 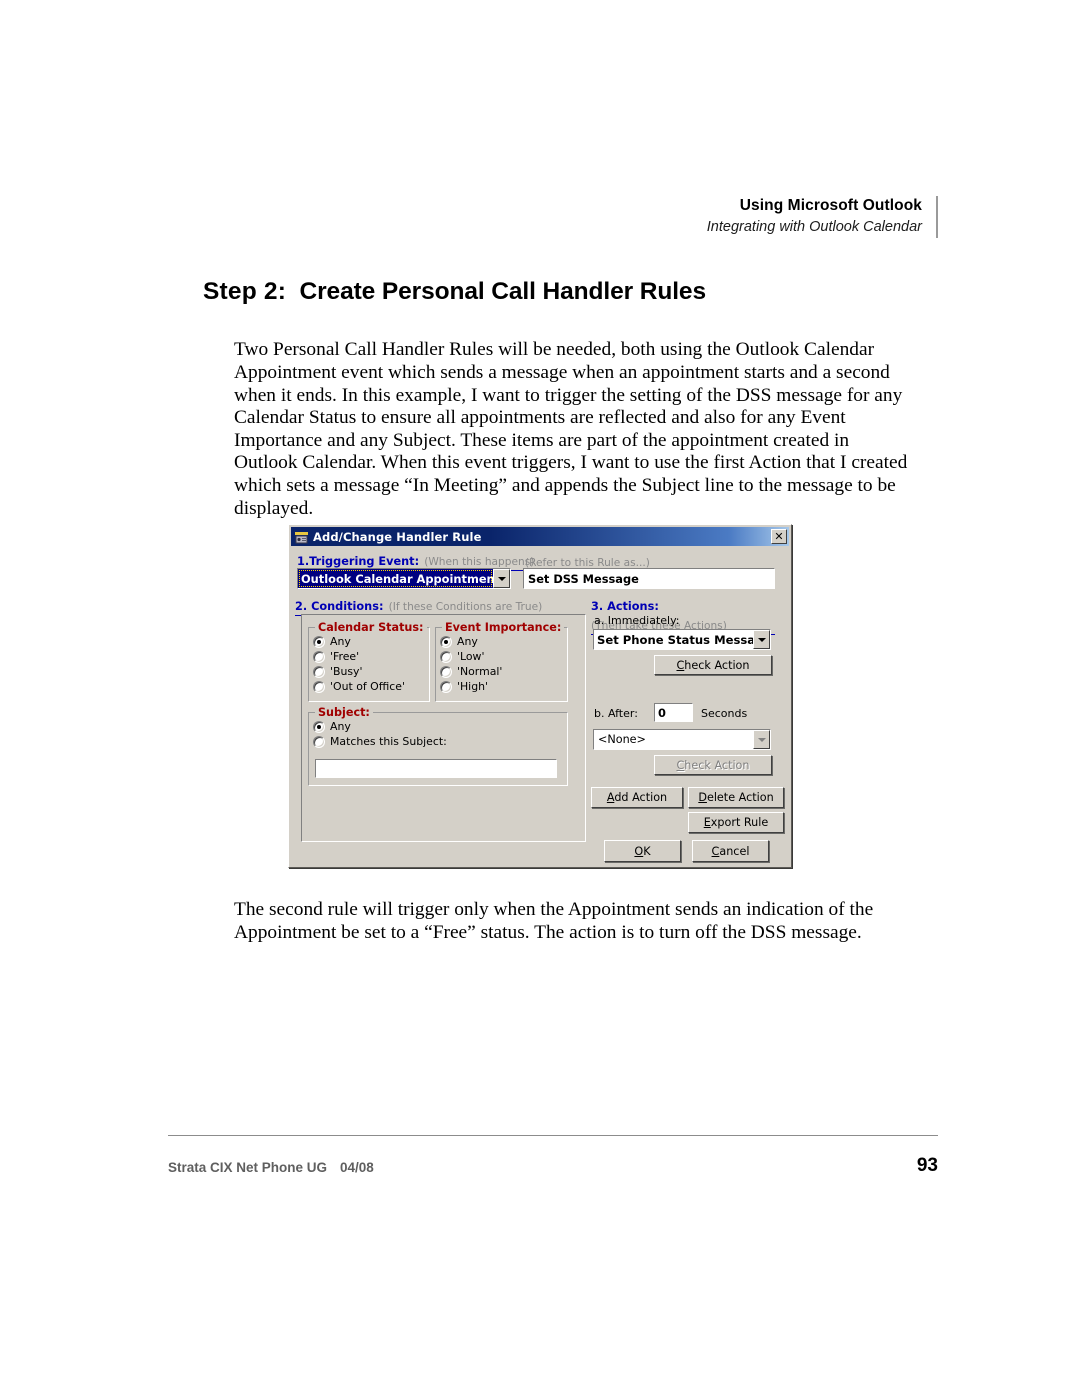 I want to click on export-rule-button: Export Rule, so click(x=736, y=822).